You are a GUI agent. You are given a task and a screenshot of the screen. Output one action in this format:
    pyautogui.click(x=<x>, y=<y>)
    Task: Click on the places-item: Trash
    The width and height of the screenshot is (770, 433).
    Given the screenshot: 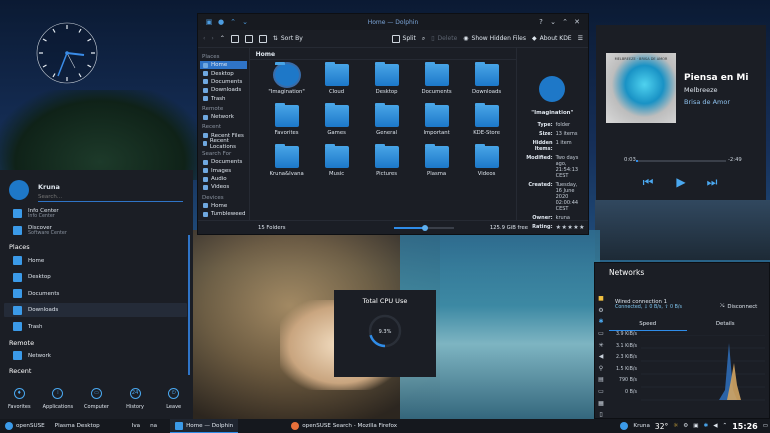 What is the action you would take?
    pyautogui.click(x=223, y=99)
    